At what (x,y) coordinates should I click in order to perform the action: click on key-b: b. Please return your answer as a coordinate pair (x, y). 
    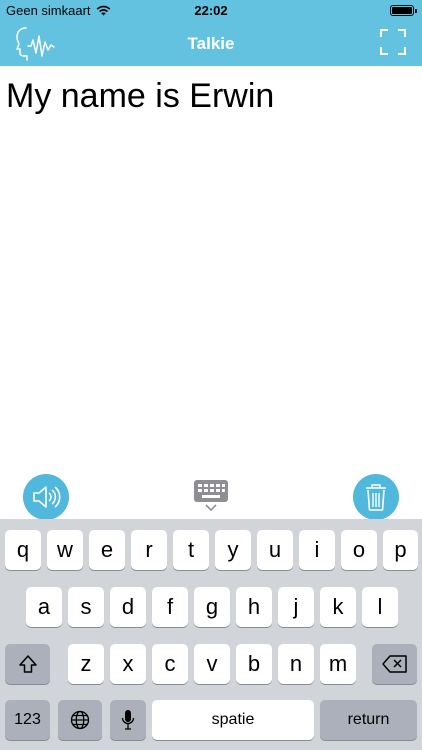
    Looking at the image, I should click on (254, 664).